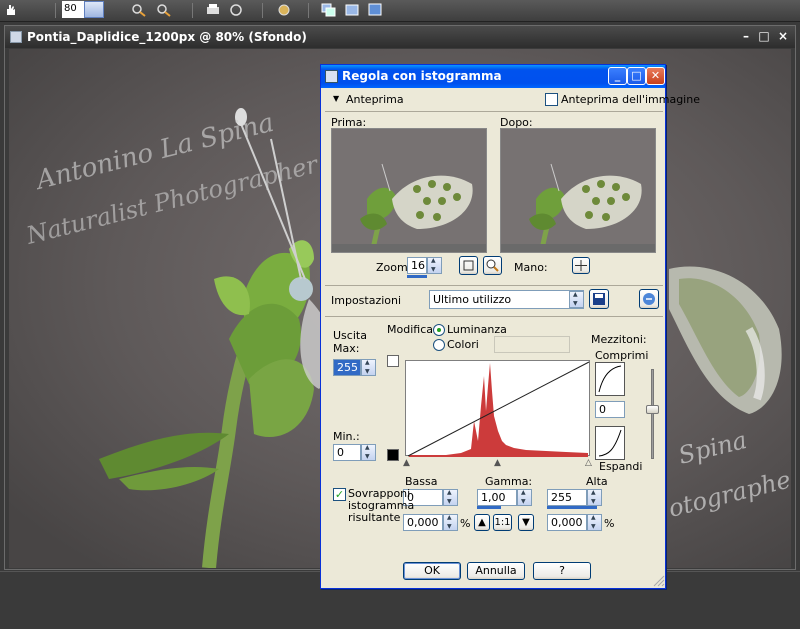  I want to click on toolbar-zoom-spinner, so click(94, 9).